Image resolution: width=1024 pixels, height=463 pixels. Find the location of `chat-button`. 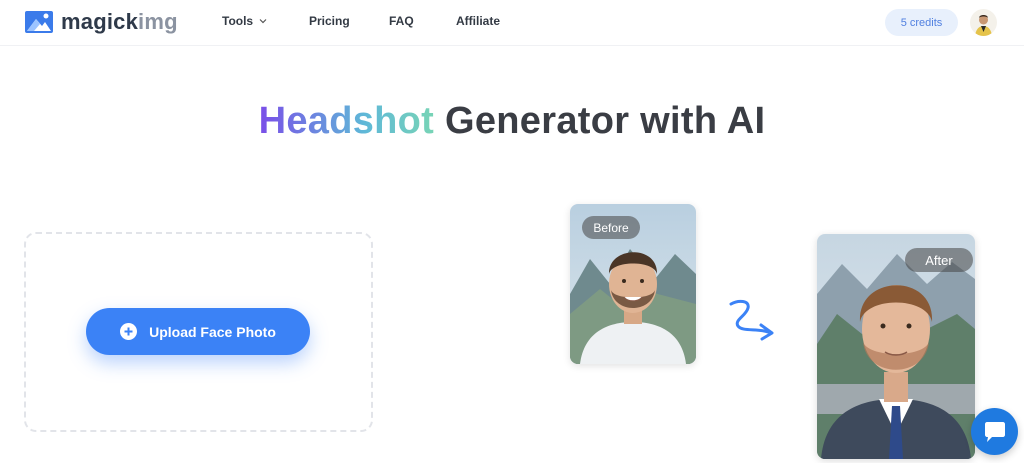

chat-button is located at coordinates (994, 431).